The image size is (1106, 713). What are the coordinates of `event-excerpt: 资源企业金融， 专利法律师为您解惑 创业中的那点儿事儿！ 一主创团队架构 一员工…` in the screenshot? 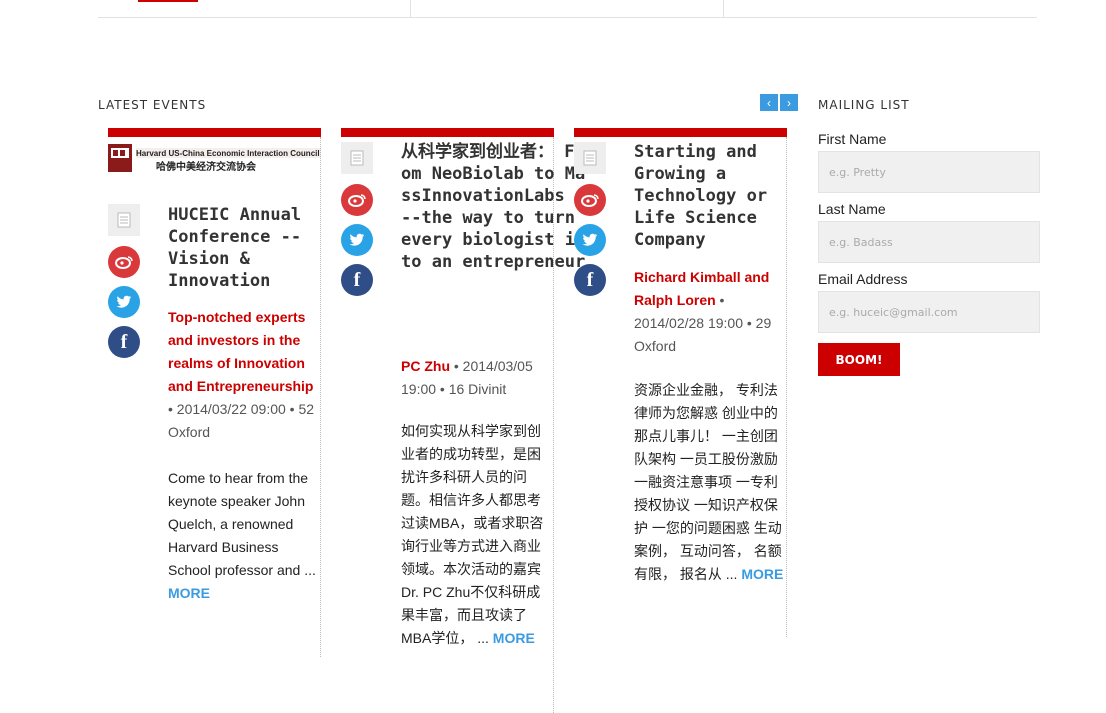 It's located at (709, 482).